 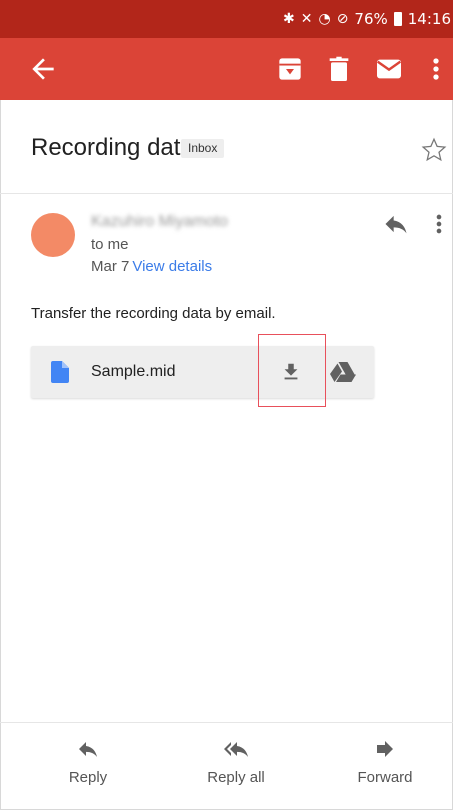 I want to click on attachment-filename: Sample.mid, so click(x=133, y=371).